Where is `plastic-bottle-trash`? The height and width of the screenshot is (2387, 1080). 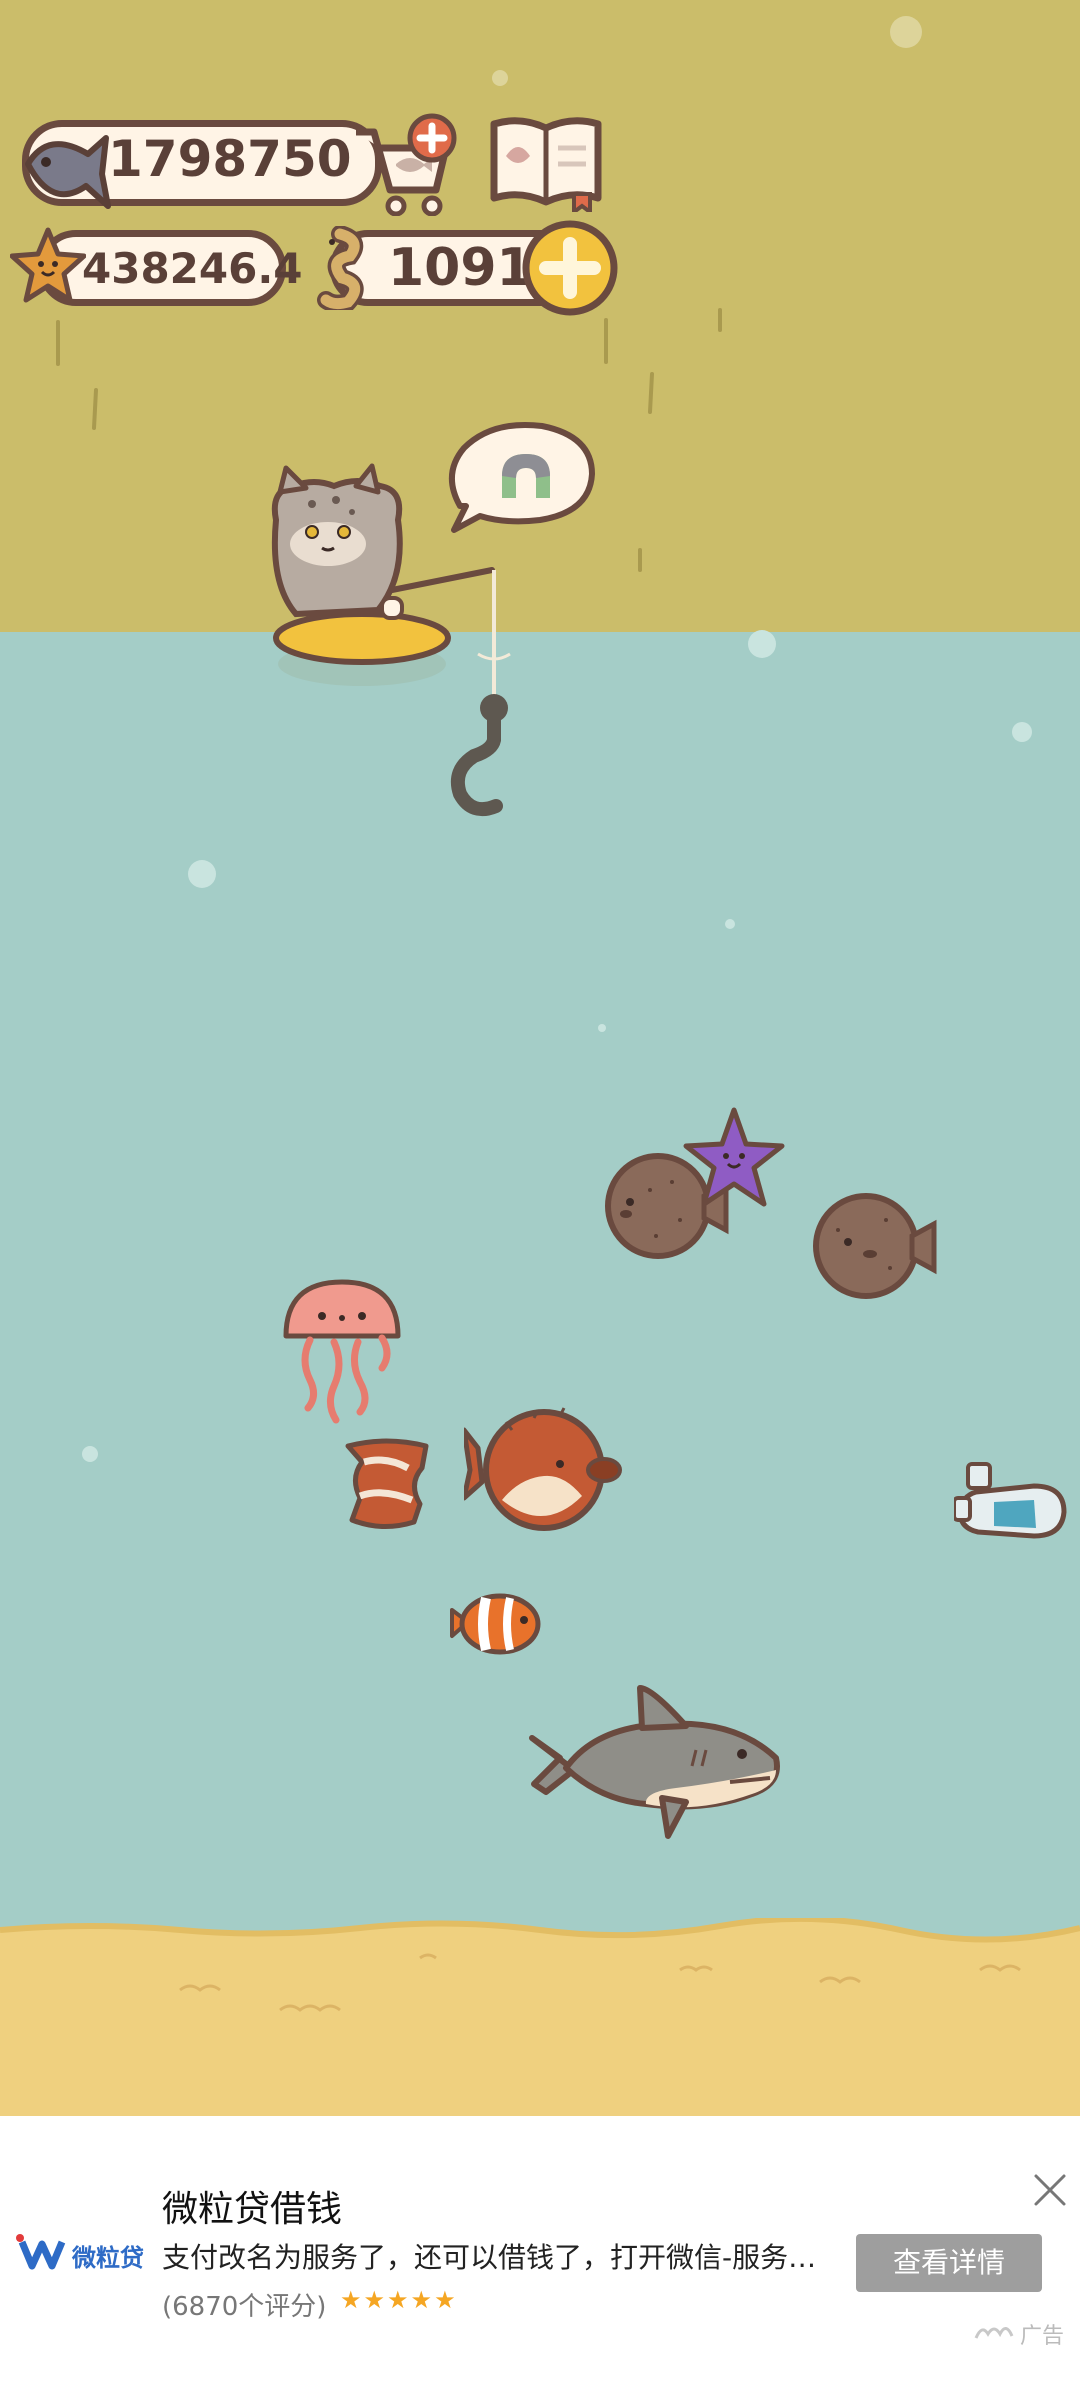
plastic-bottle-trash is located at coordinates (1012, 1504).